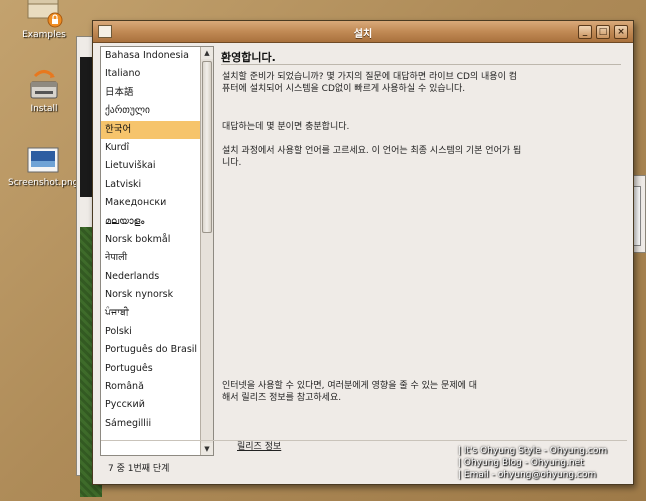 The height and width of the screenshot is (501, 646). I want to click on language-option: Português do Brasil, so click(150, 350).